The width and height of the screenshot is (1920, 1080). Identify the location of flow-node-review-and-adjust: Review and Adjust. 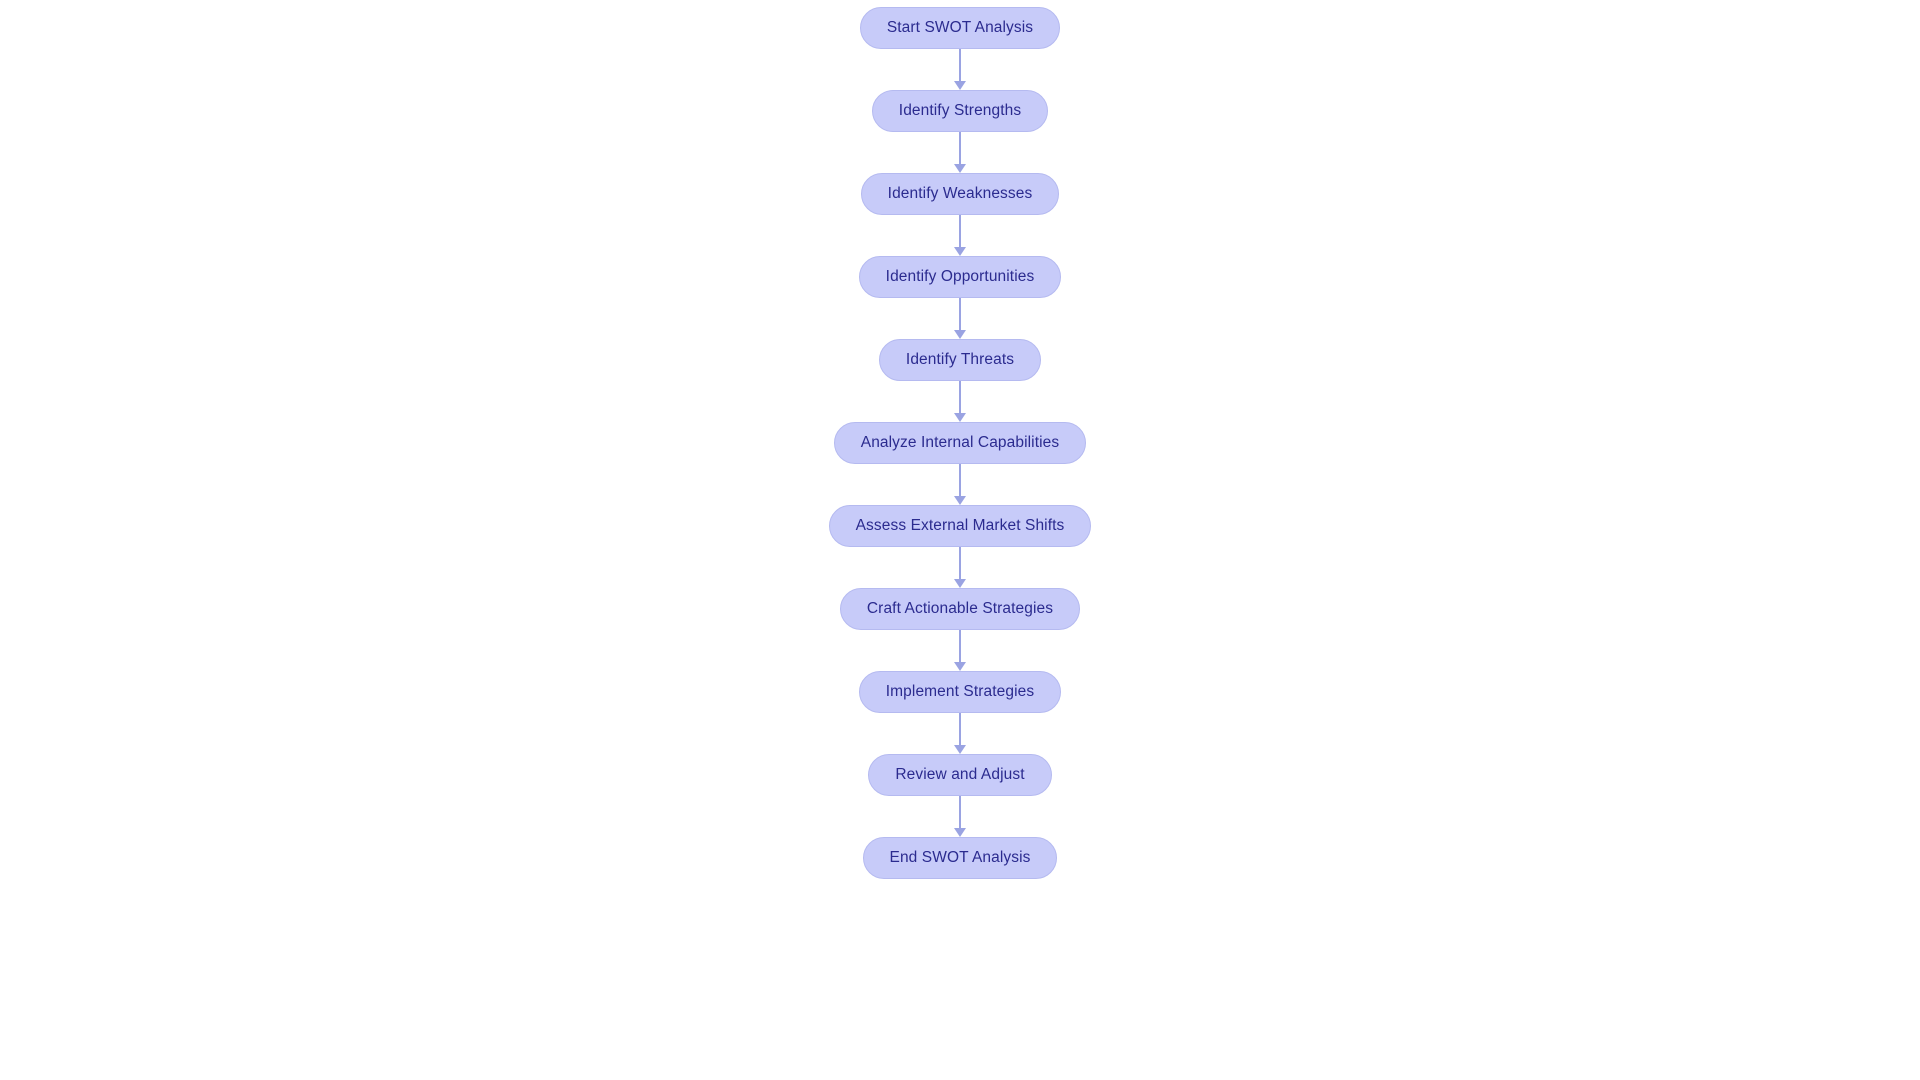
(960, 775).